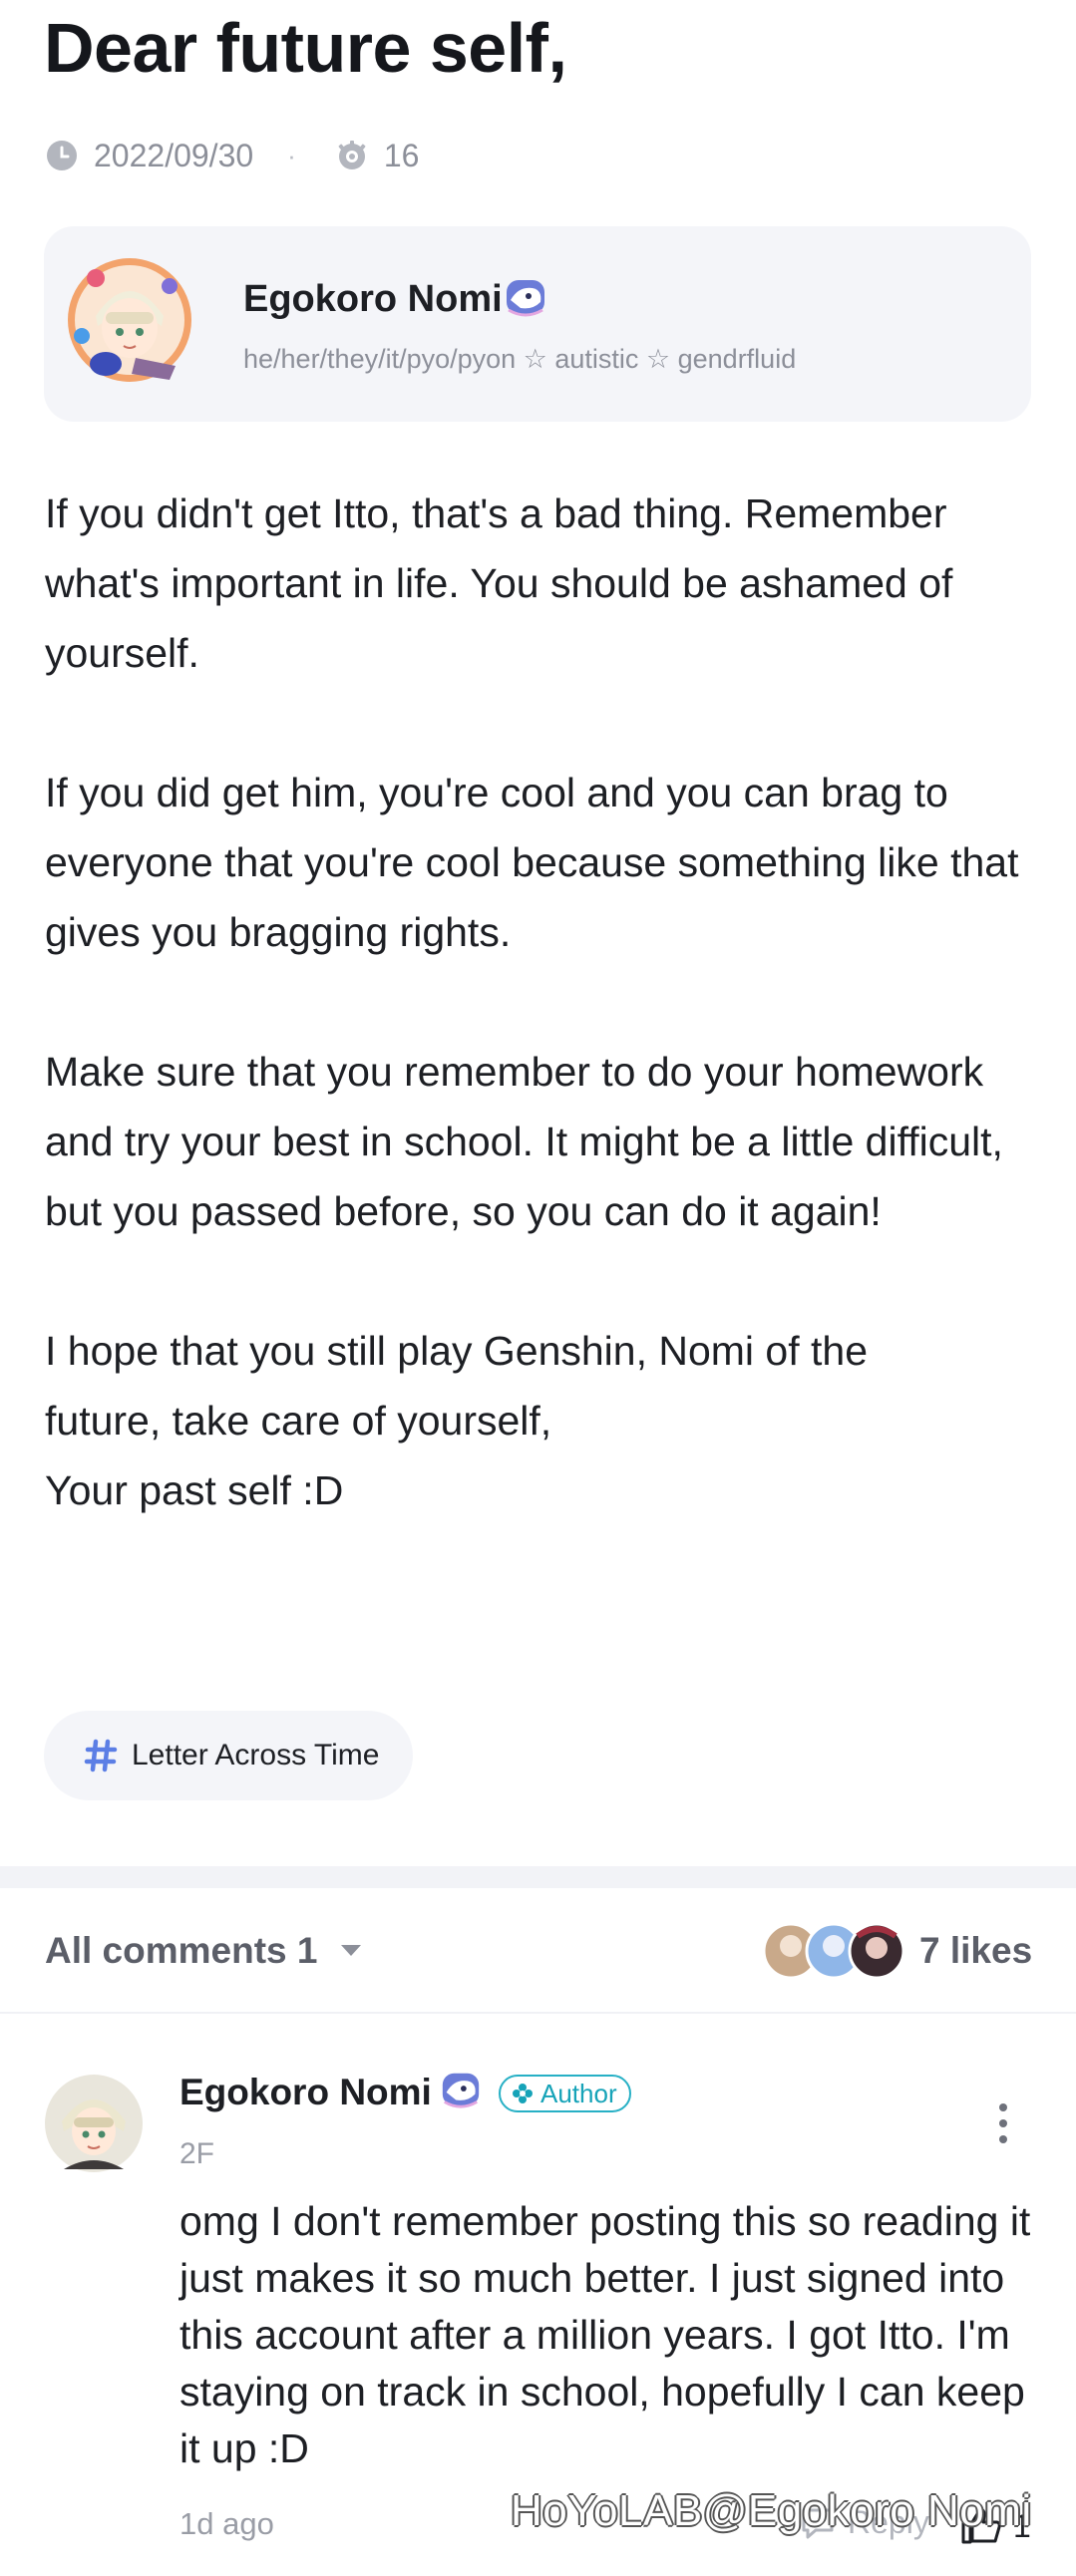 Image resolution: width=1076 pixels, height=2576 pixels. Describe the element at coordinates (373, 299) in the screenshot. I see `author-name: Egokoro Nomi` at that location.